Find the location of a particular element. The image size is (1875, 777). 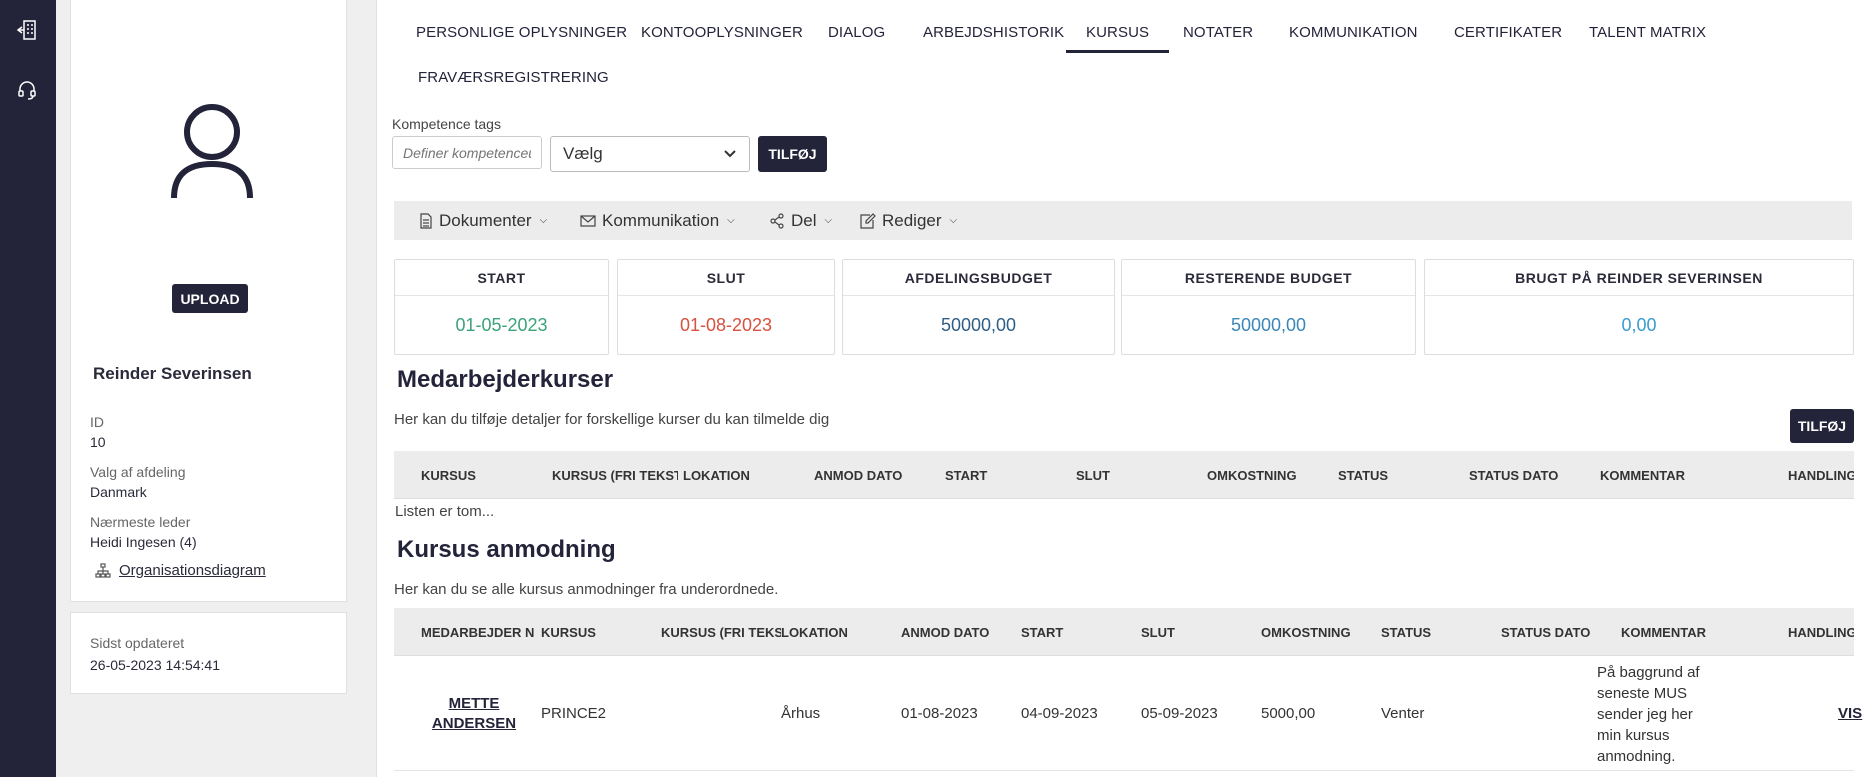

stat-remaining-budget-value: 50000,00 is located at coordinates (1268, 324).